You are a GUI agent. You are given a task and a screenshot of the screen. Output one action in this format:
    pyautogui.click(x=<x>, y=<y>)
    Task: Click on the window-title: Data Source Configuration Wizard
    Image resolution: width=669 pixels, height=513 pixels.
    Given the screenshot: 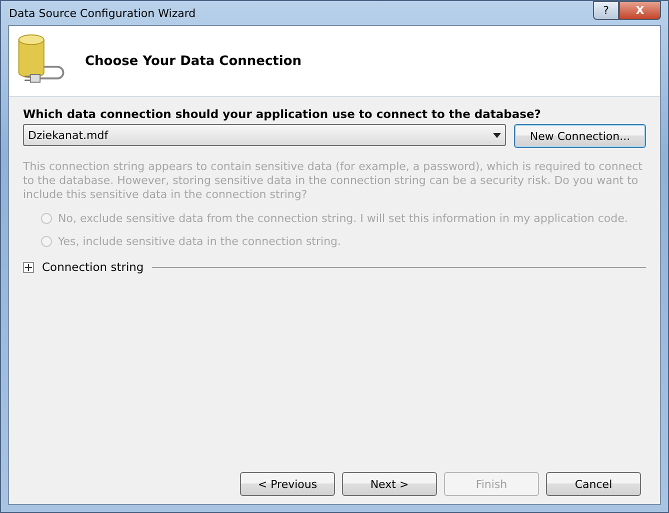 What is the action you would take?
    pyautogui.click(x=102, y=13)
    